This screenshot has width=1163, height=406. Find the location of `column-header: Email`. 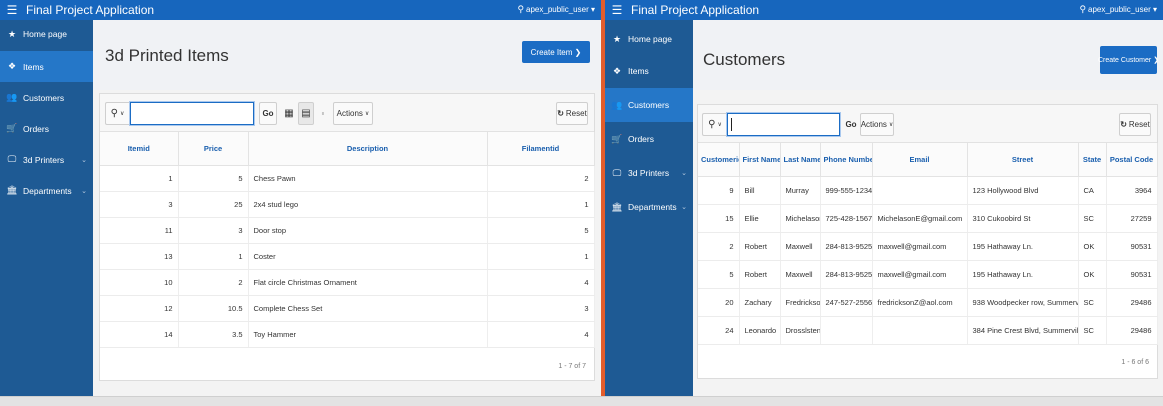

column-header: Email is located at coordinates (920, 160).